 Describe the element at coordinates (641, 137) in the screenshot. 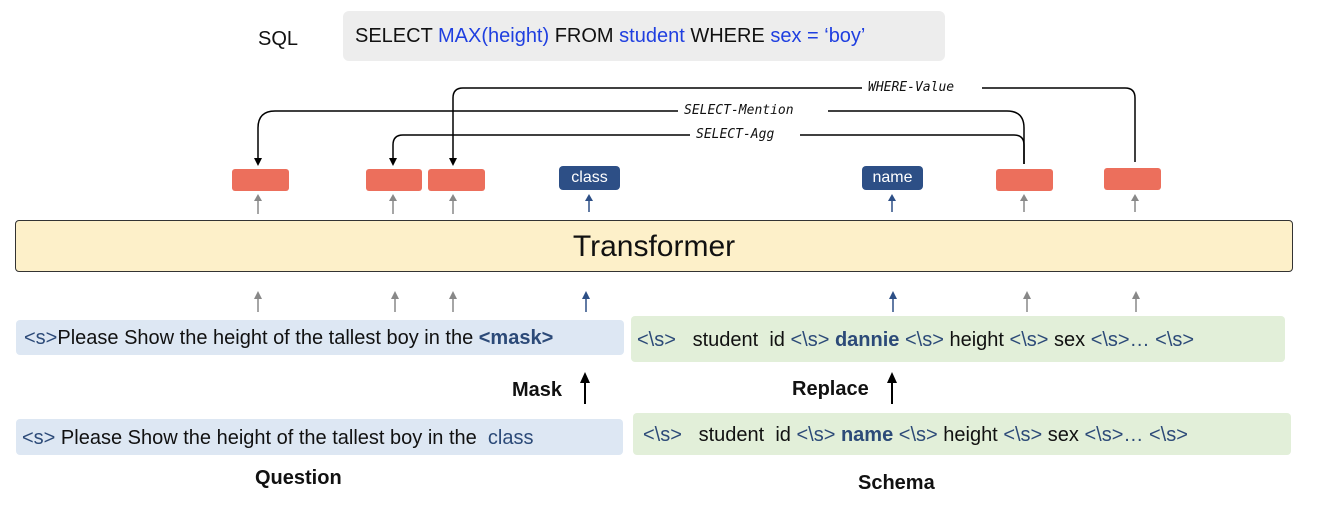

I see `select-mention-link` at that location.